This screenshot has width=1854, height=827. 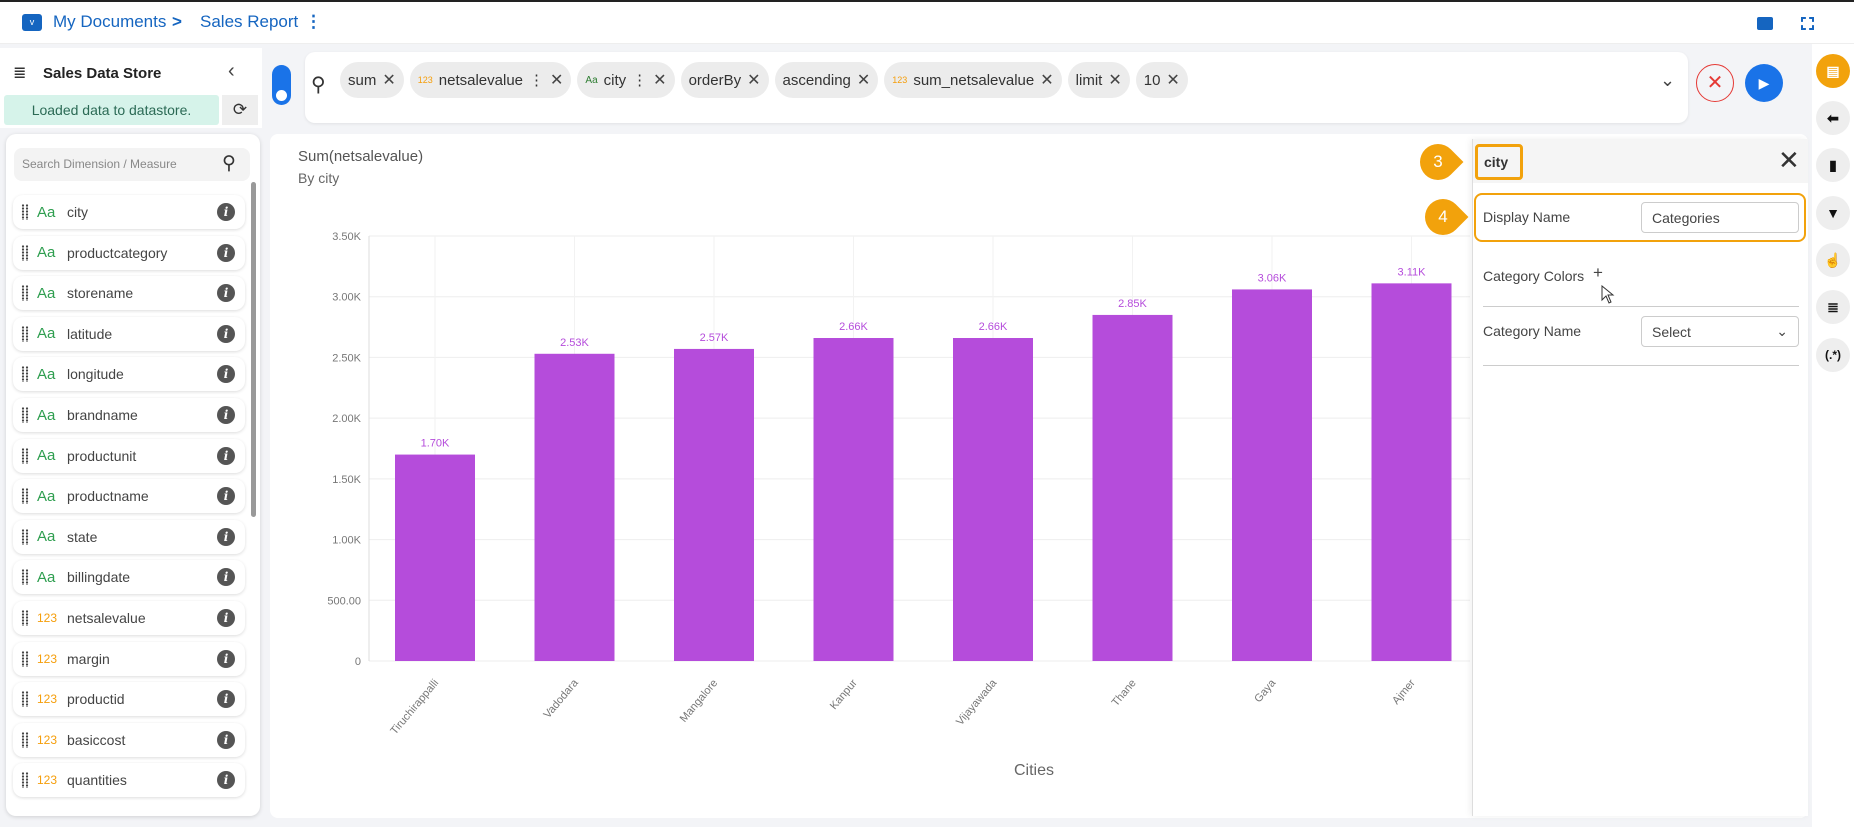 What do you see at coordinates (129, 536) in the screenshot?
I see `field-item-state: Aa state i` at bounding box center [129, 536].